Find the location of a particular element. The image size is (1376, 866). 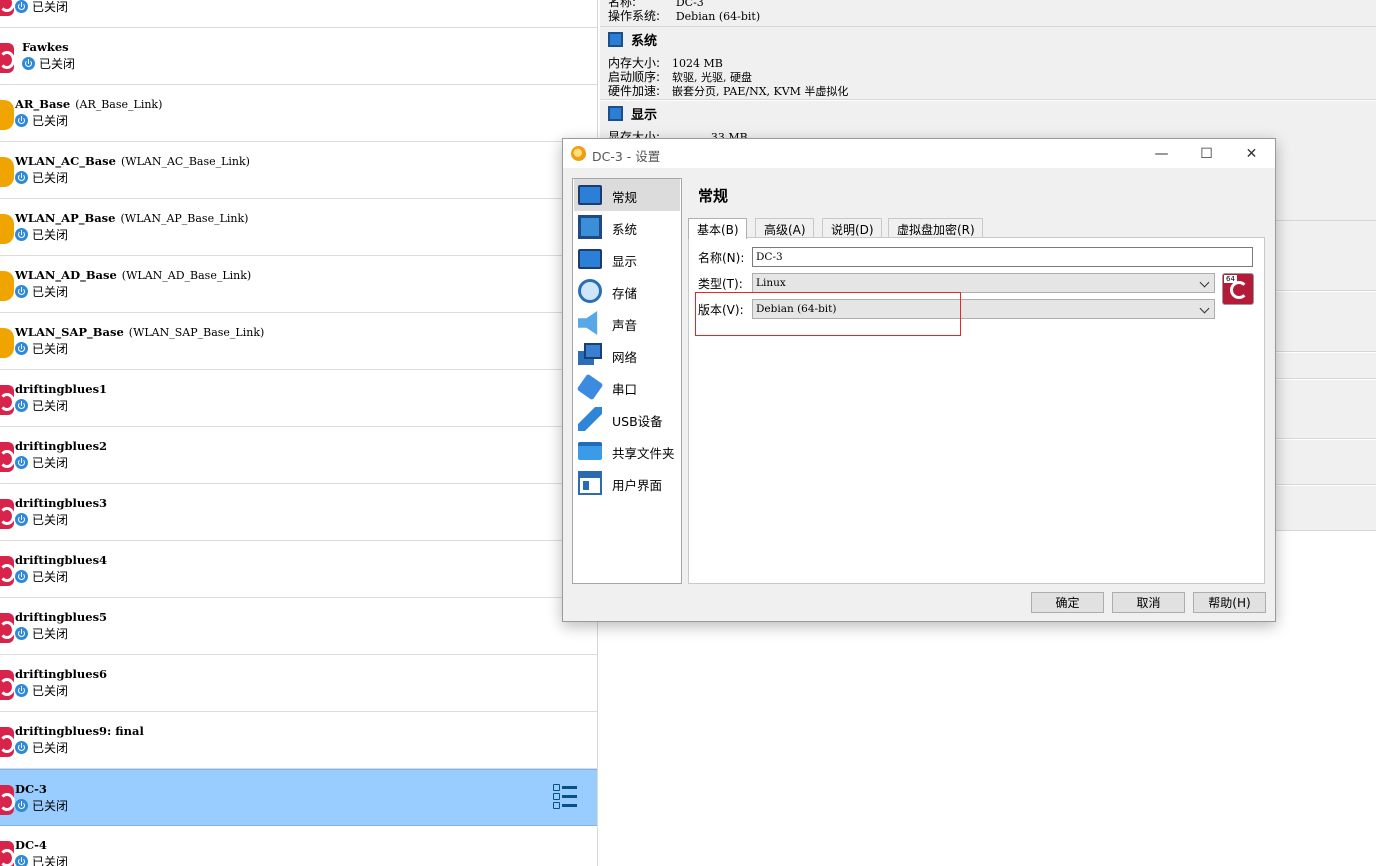

details-os-key: 操作系统: is located at coordinates (634, 16).